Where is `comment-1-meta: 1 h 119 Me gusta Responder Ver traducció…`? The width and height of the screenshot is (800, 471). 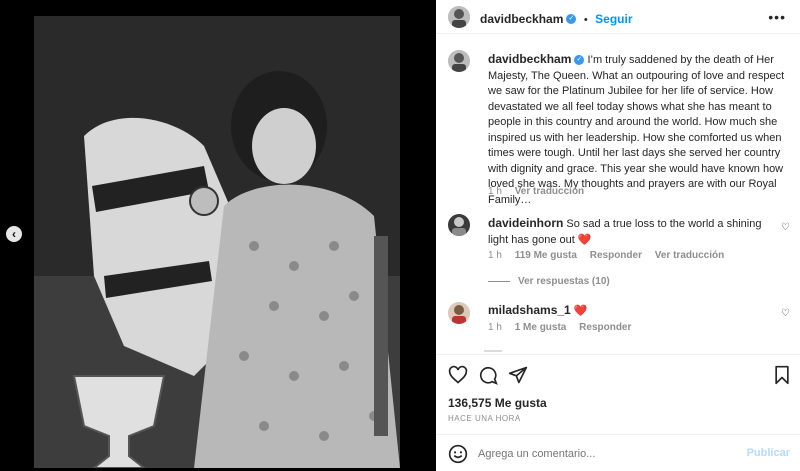 comment-1-meta: 1 h 119 Me gusta Responder Ver traducció… is located at coordinates (606, 255).